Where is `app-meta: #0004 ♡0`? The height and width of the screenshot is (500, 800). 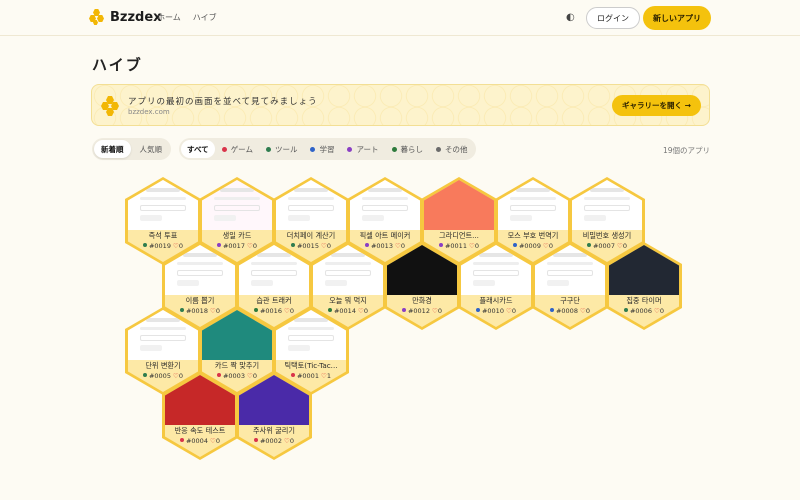 app-meta: #0004 ♡0 is located at coordinates (200, 441).